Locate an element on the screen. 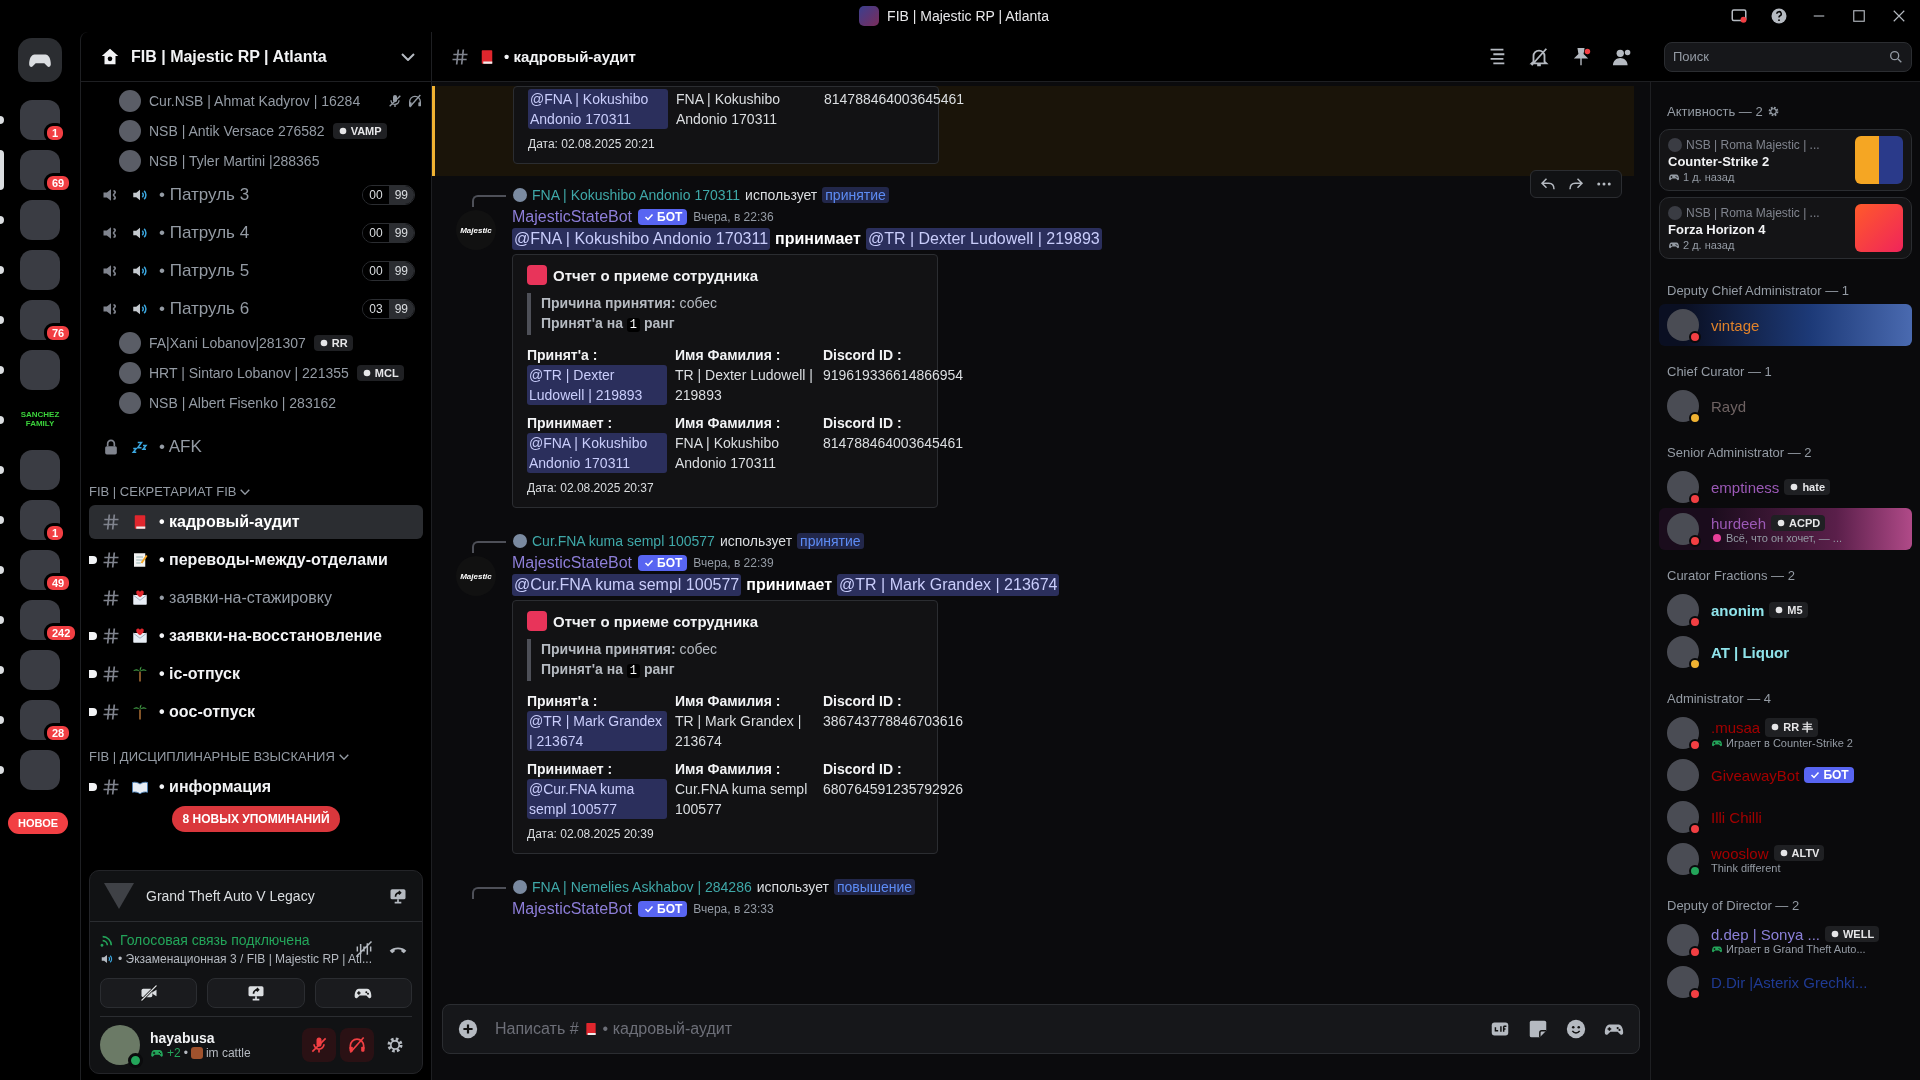 This screenshot has height=1080, width=1920. maximize-icon is located at coordinates (1859, 16).